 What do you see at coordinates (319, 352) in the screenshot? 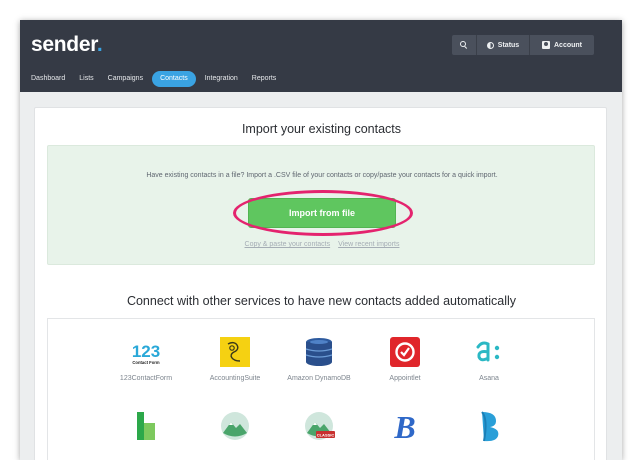
I see `dynamodb-logo` at bounding box center [319, 352].